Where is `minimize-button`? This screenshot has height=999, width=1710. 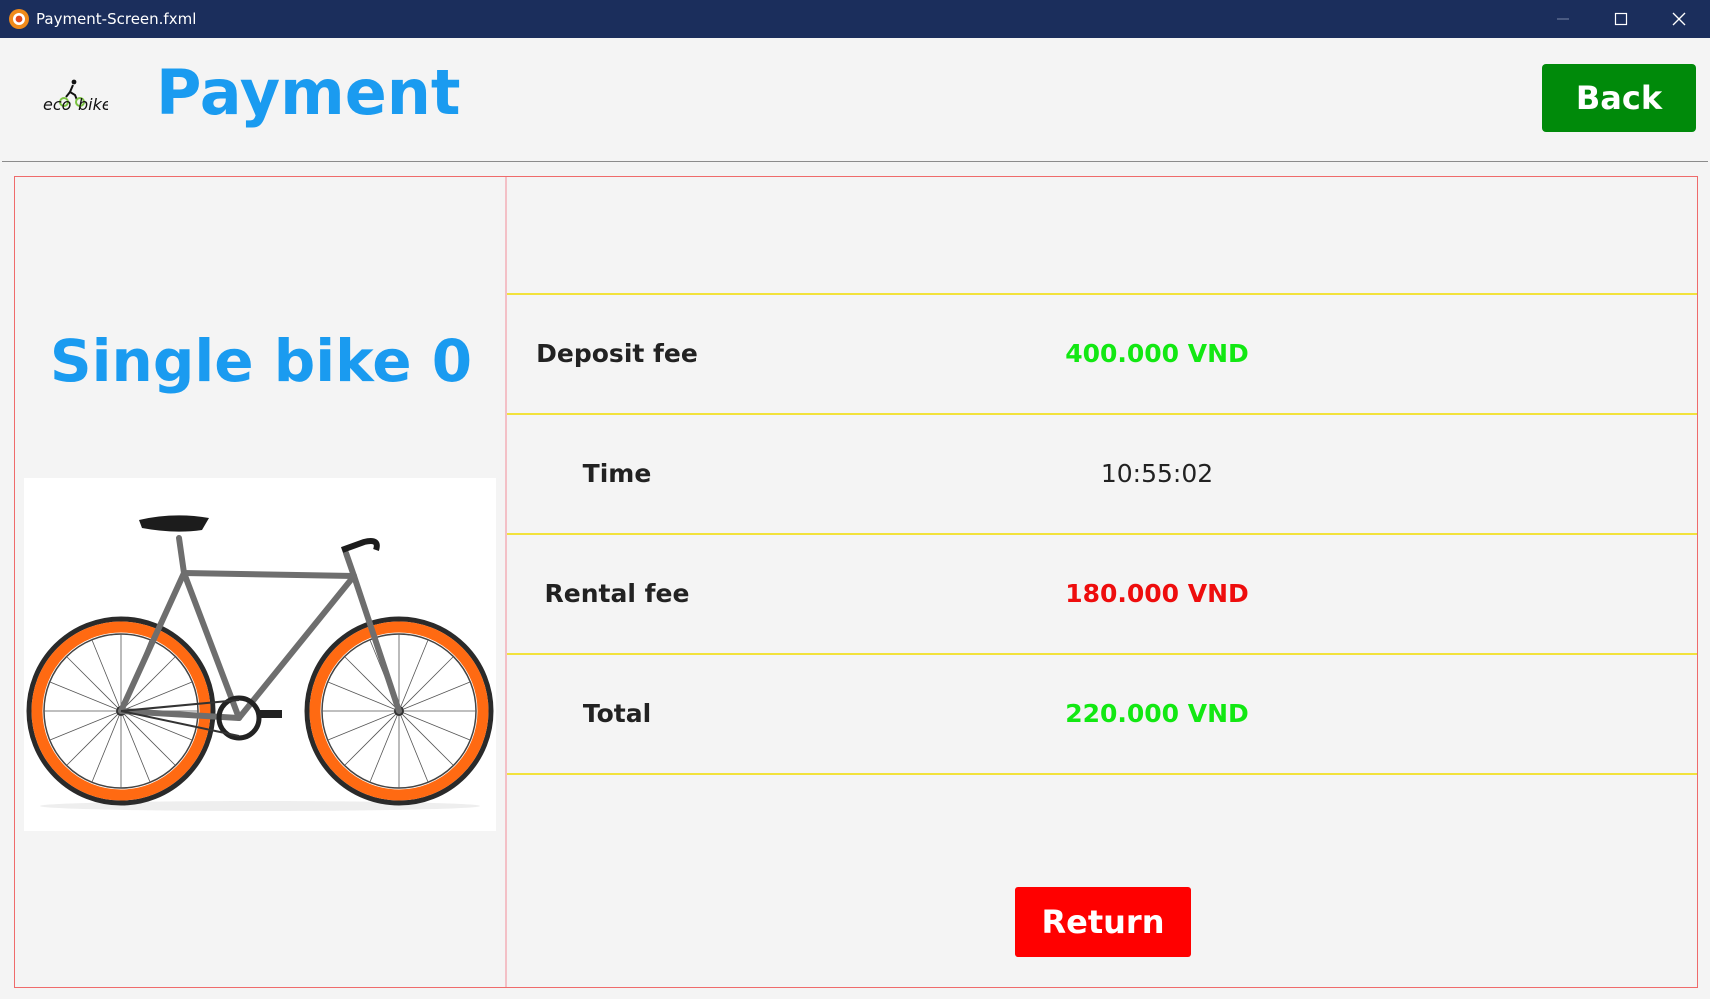
minimize-button is located at coordinates (1563, 19).